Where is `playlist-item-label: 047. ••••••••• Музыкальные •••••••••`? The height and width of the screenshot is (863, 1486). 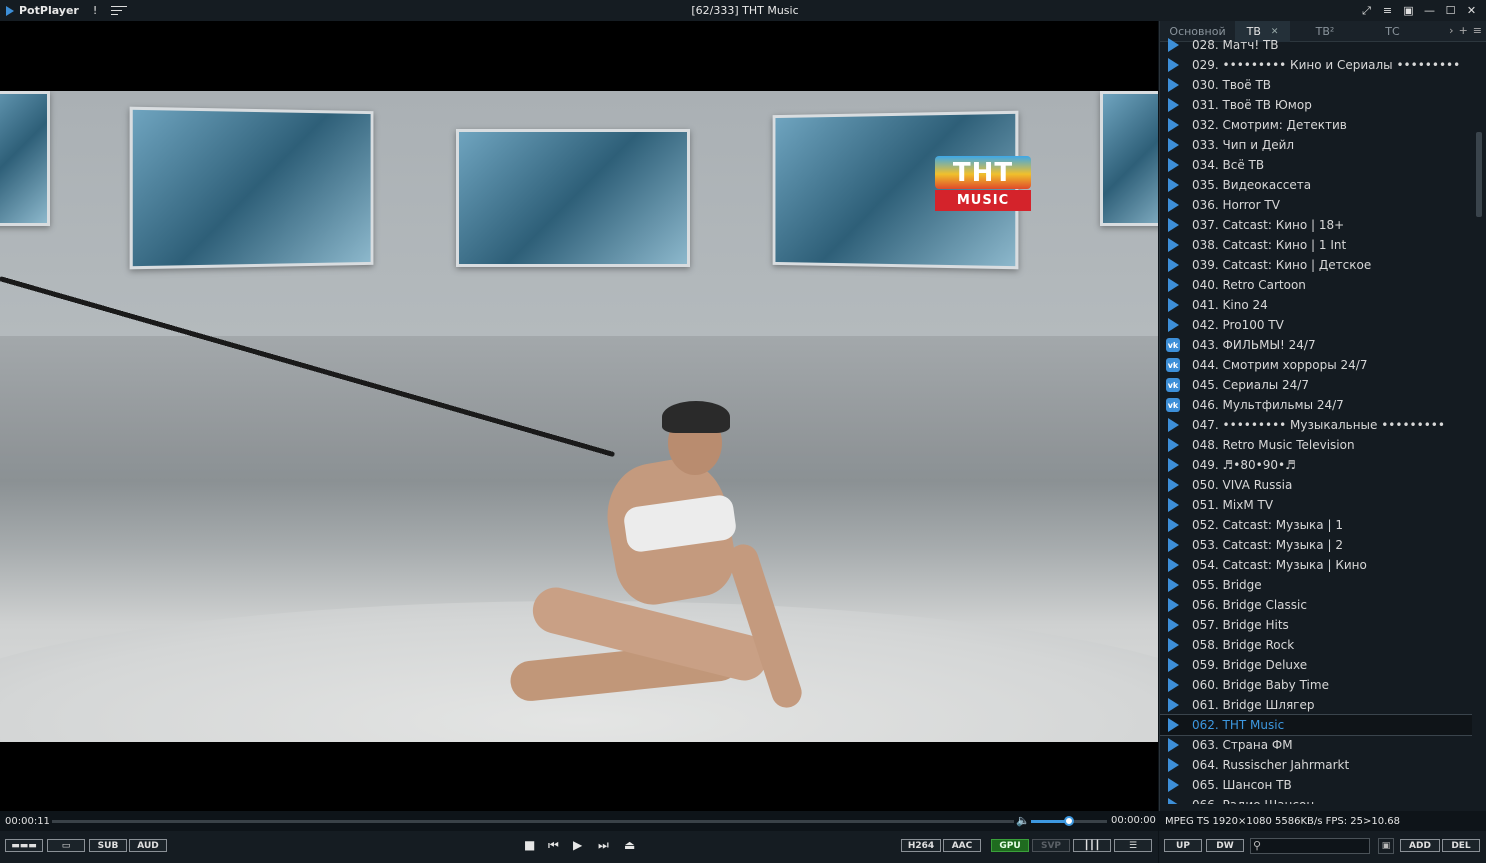 playlist-item-label: 047. ••••••••• Музыкальные ••••••••• is located at coordinates (1318, 425).